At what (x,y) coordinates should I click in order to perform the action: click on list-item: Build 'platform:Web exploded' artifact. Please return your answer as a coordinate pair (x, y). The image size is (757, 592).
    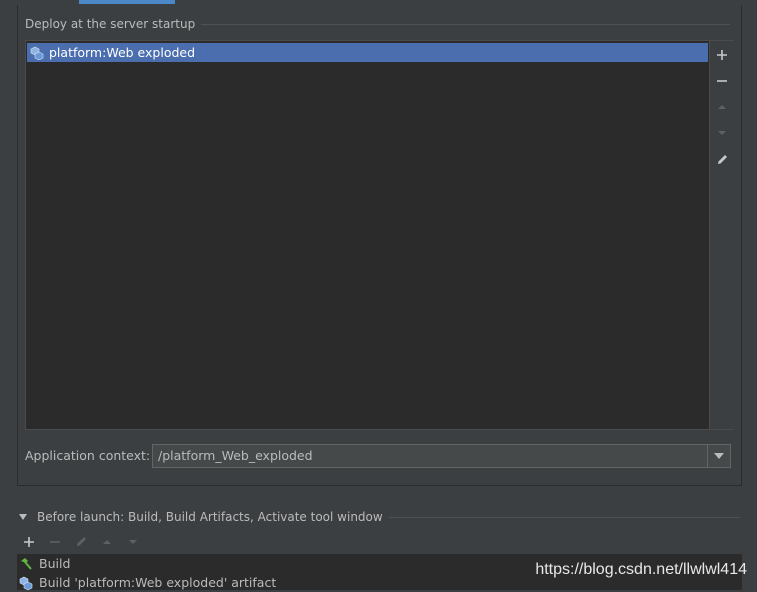
    Looking at the image, I should click on (146, 582).